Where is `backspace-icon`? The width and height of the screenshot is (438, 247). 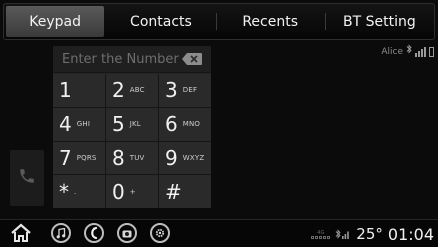
backspace-icon is located at coordinates (192, 59).